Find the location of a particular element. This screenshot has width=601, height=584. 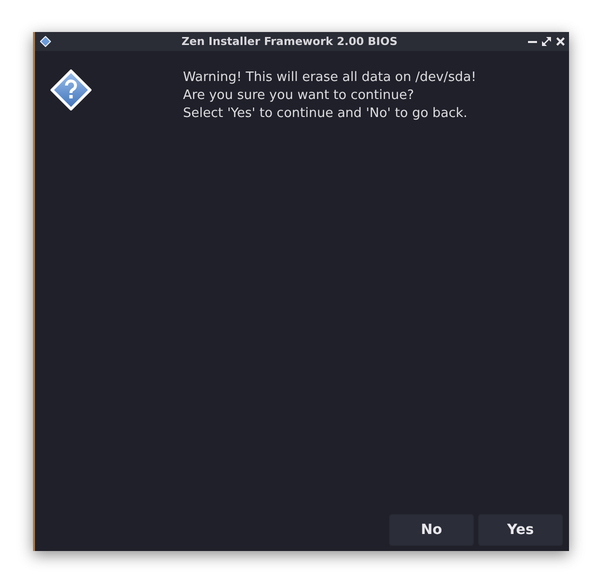

question-icon is located at coordinates (71, 90).